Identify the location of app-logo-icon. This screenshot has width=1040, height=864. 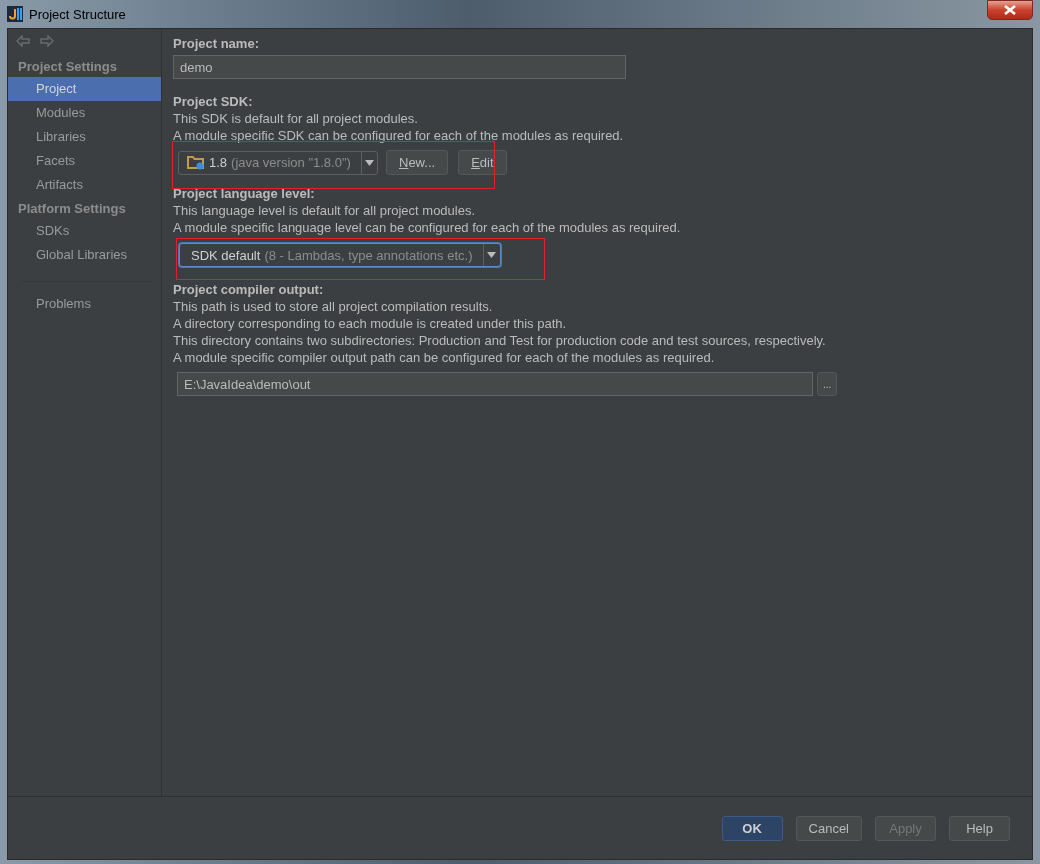
(15, 14).